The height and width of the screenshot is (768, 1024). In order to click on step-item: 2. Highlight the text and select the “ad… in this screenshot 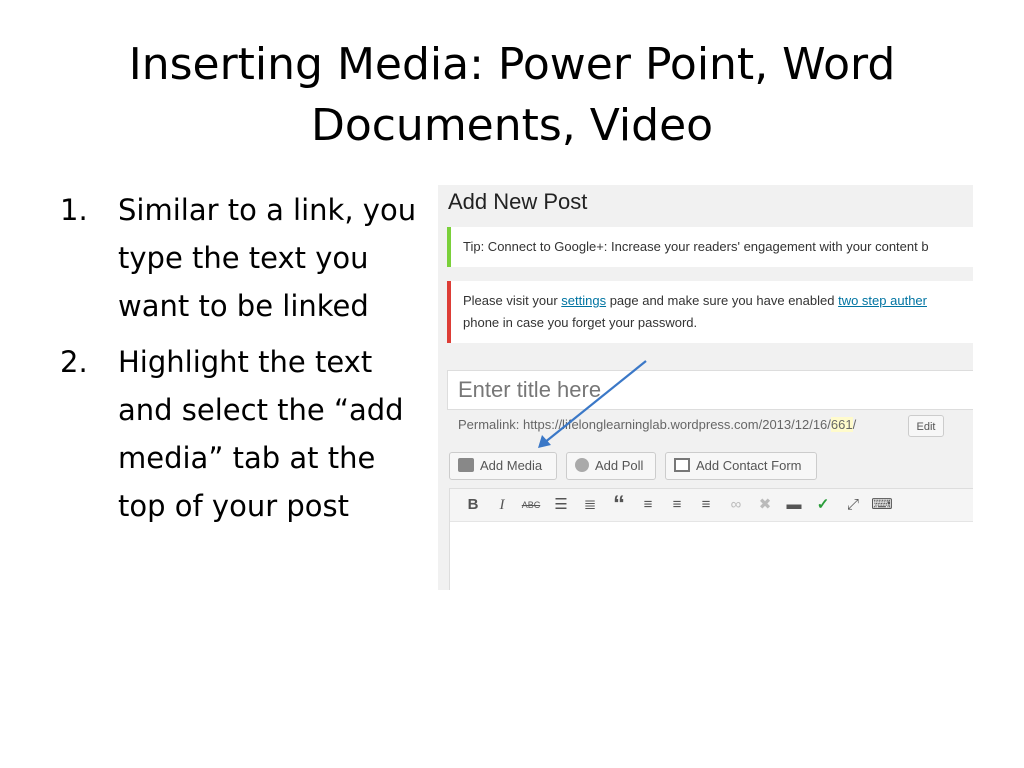, I will do `click(245, 434)`.